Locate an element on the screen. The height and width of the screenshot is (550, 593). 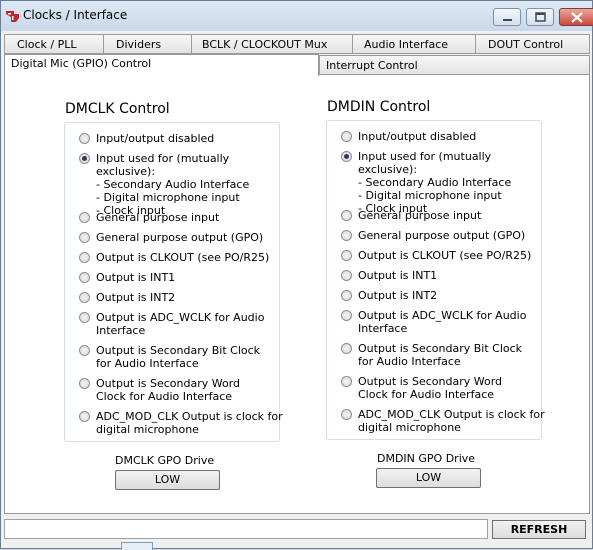
refresh-button: REFRESH is located at coordinates (539, 529).